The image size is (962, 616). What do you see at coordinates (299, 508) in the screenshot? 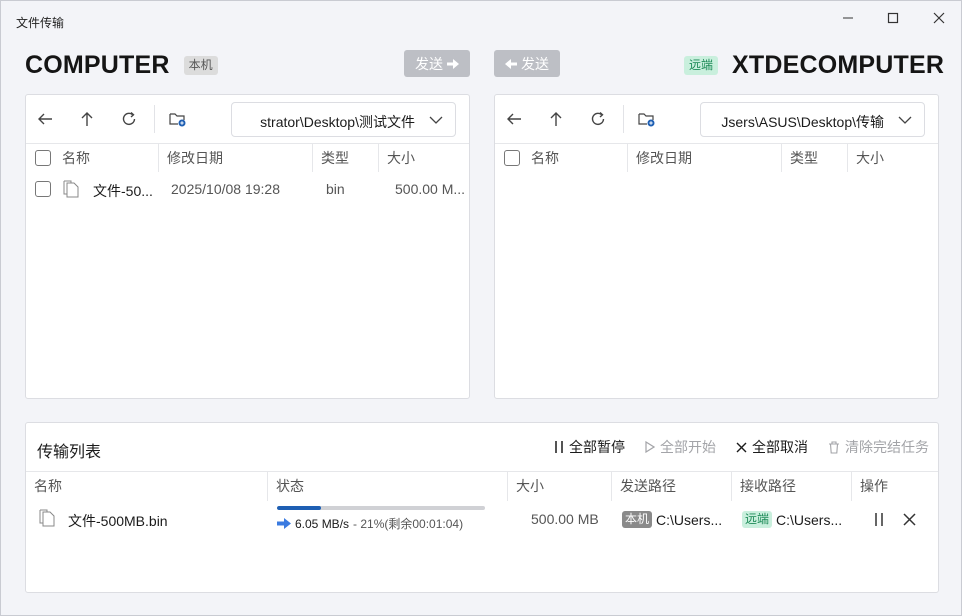
I see `transfer-progress-fill` at bounding box center [299, 508].